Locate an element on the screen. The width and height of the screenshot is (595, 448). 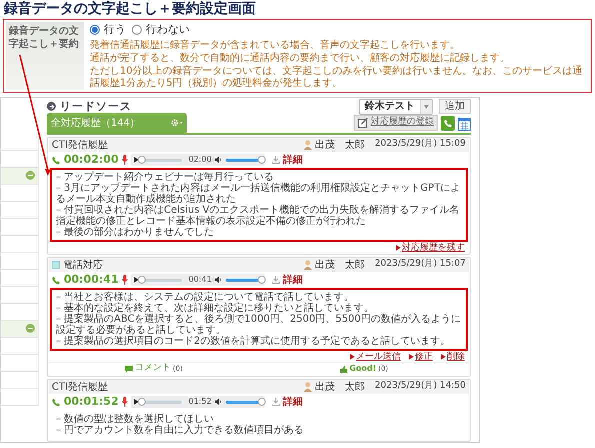
speech-bubble-icon is located at coordinates (129, 369).